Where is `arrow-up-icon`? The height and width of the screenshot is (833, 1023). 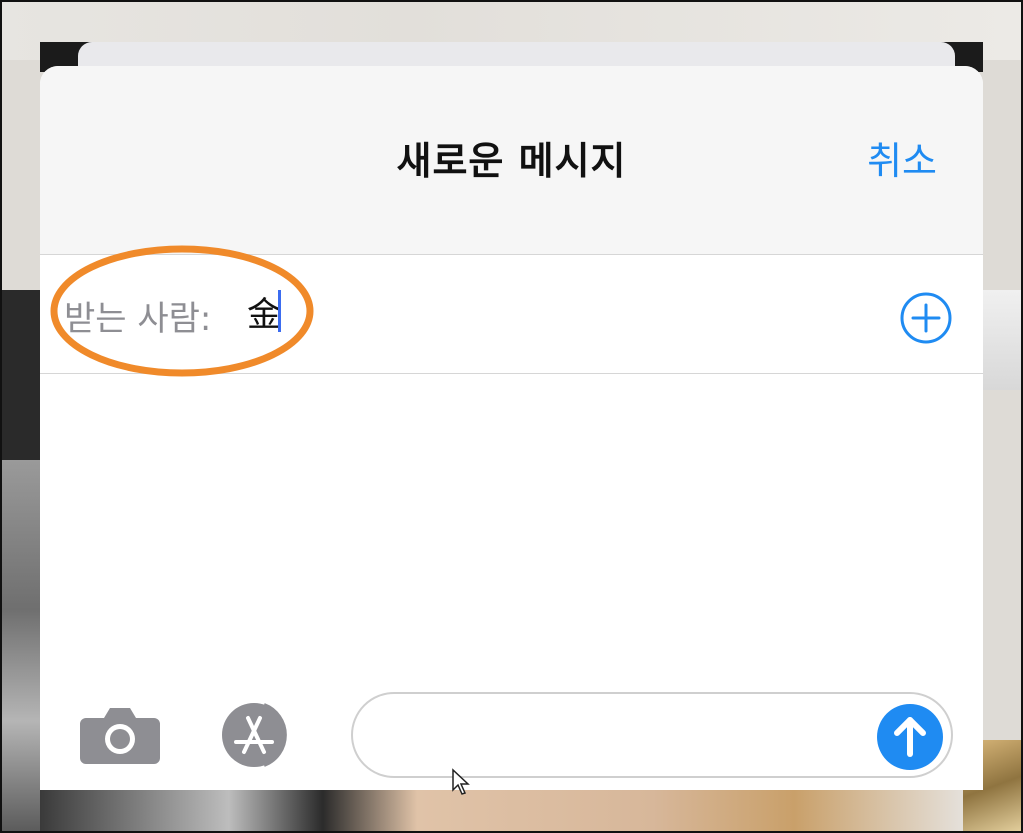
arrow-up-icon is located at coordinates (910, 737).